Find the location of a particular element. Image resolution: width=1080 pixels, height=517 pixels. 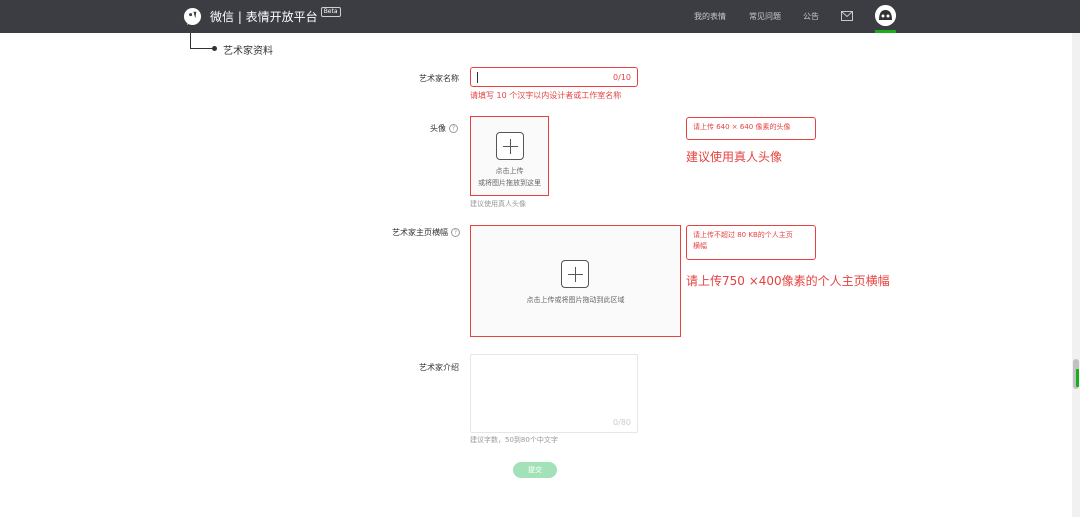

submit-button: 提交 is located at coordinates (535, 470).